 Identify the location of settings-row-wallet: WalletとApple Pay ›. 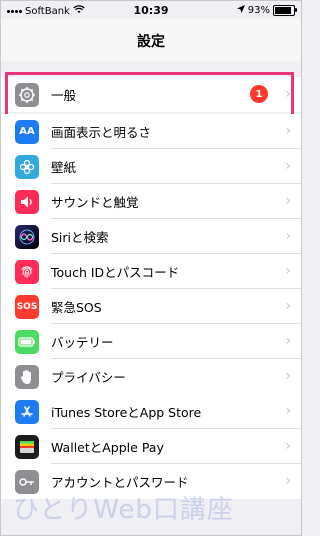
(151, 446).